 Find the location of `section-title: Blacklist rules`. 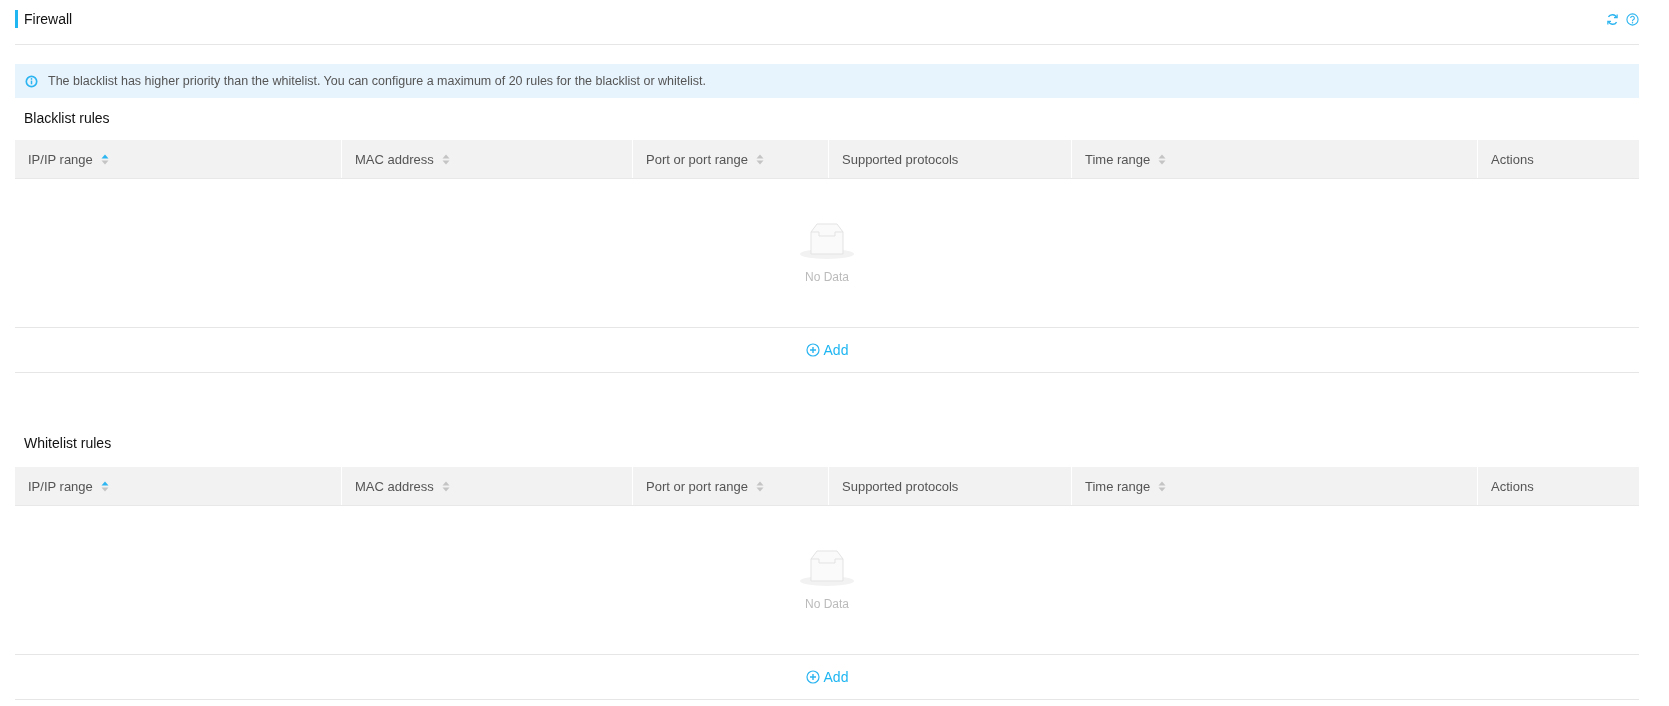

section-title: Blacklist rules is located at coordinates (67, 118).